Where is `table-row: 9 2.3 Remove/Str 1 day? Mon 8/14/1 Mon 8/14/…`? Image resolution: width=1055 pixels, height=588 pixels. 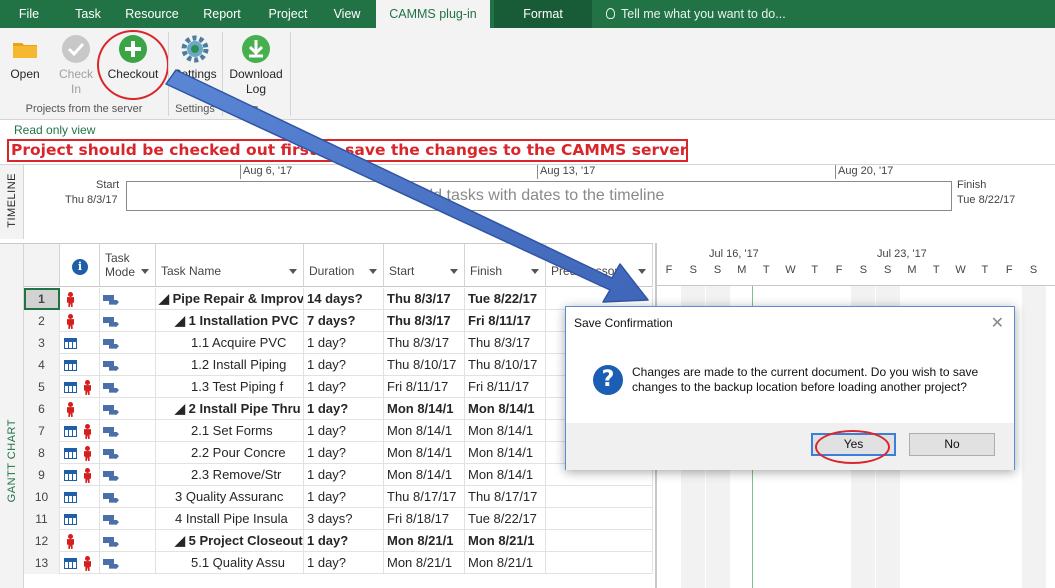
table-row: 9 2.3 Remove/Str 1 day? Mon 8/14/1 Mon 8/14/… is located at coordinates (338, 475).